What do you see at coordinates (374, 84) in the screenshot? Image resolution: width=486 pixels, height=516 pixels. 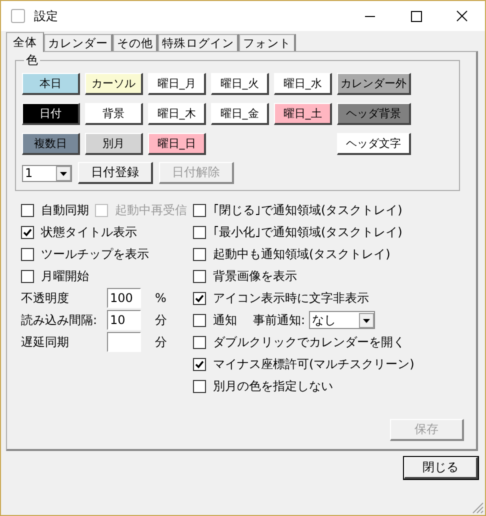 I see `color-button: カレンダー外` at bounding box center [374, 84].